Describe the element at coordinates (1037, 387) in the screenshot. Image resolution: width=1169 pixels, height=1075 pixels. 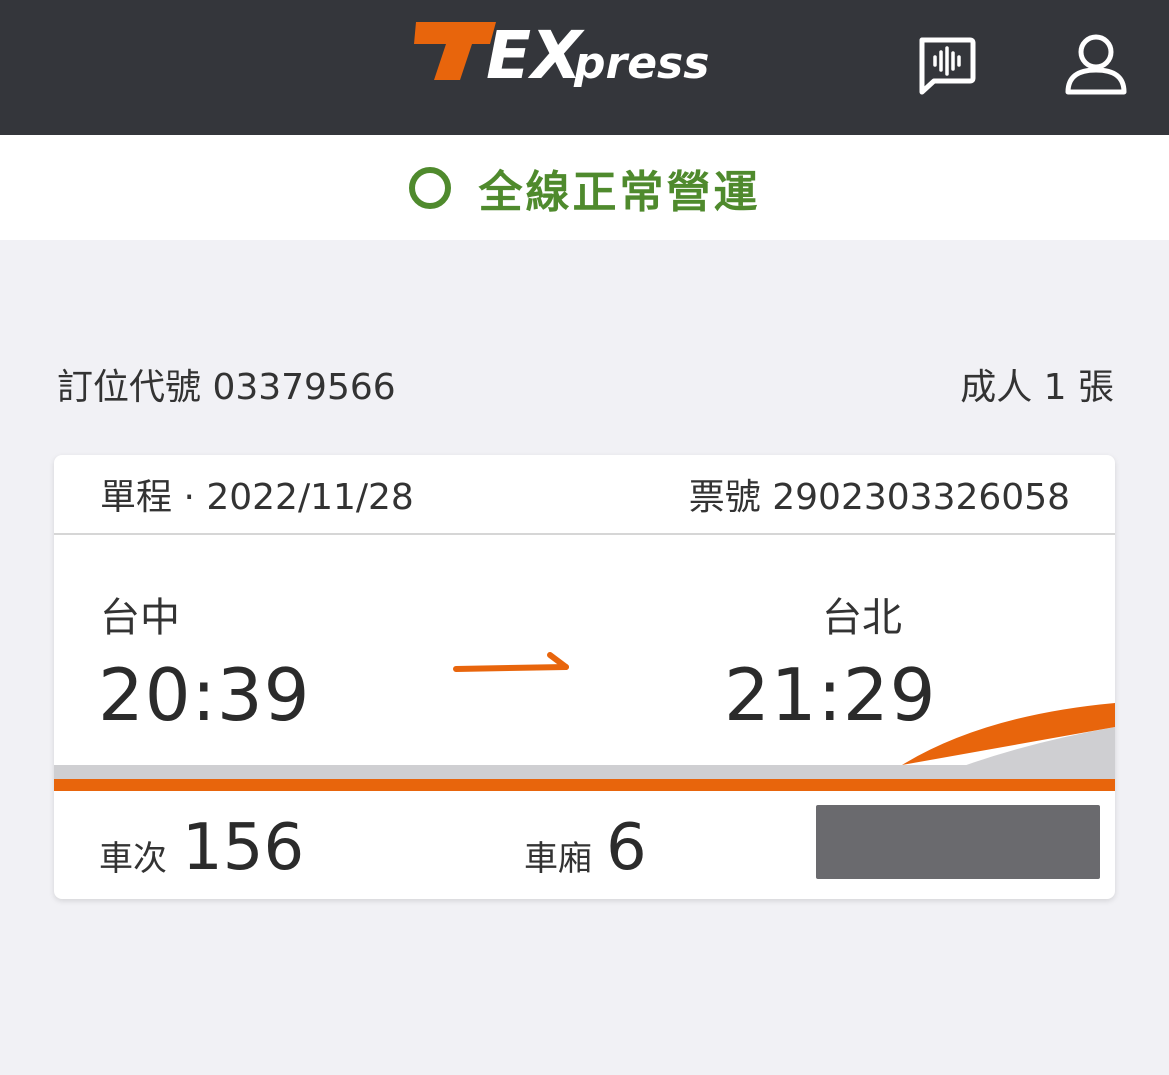
I see `passenger-count: 成人 1 張` at that location.